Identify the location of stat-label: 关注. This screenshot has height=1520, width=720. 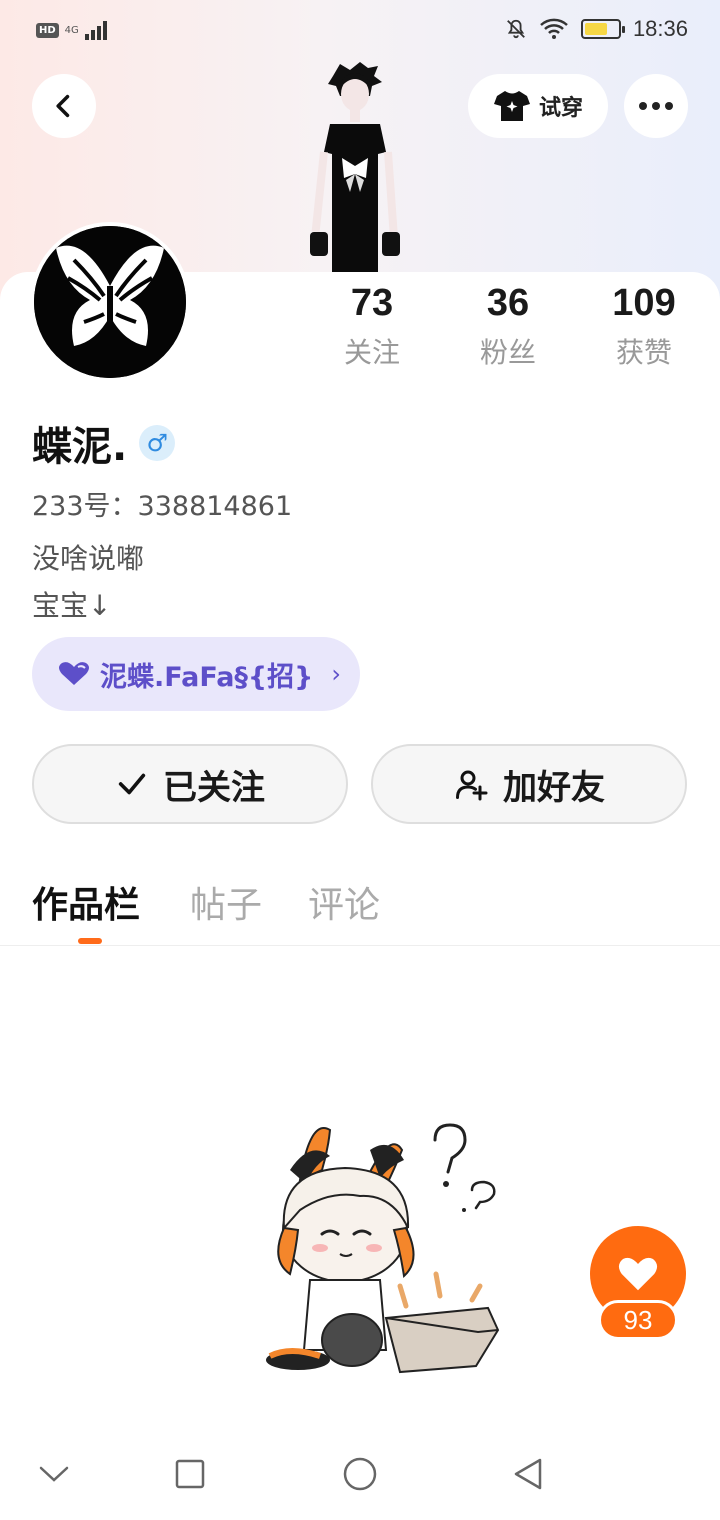
(371, 352).